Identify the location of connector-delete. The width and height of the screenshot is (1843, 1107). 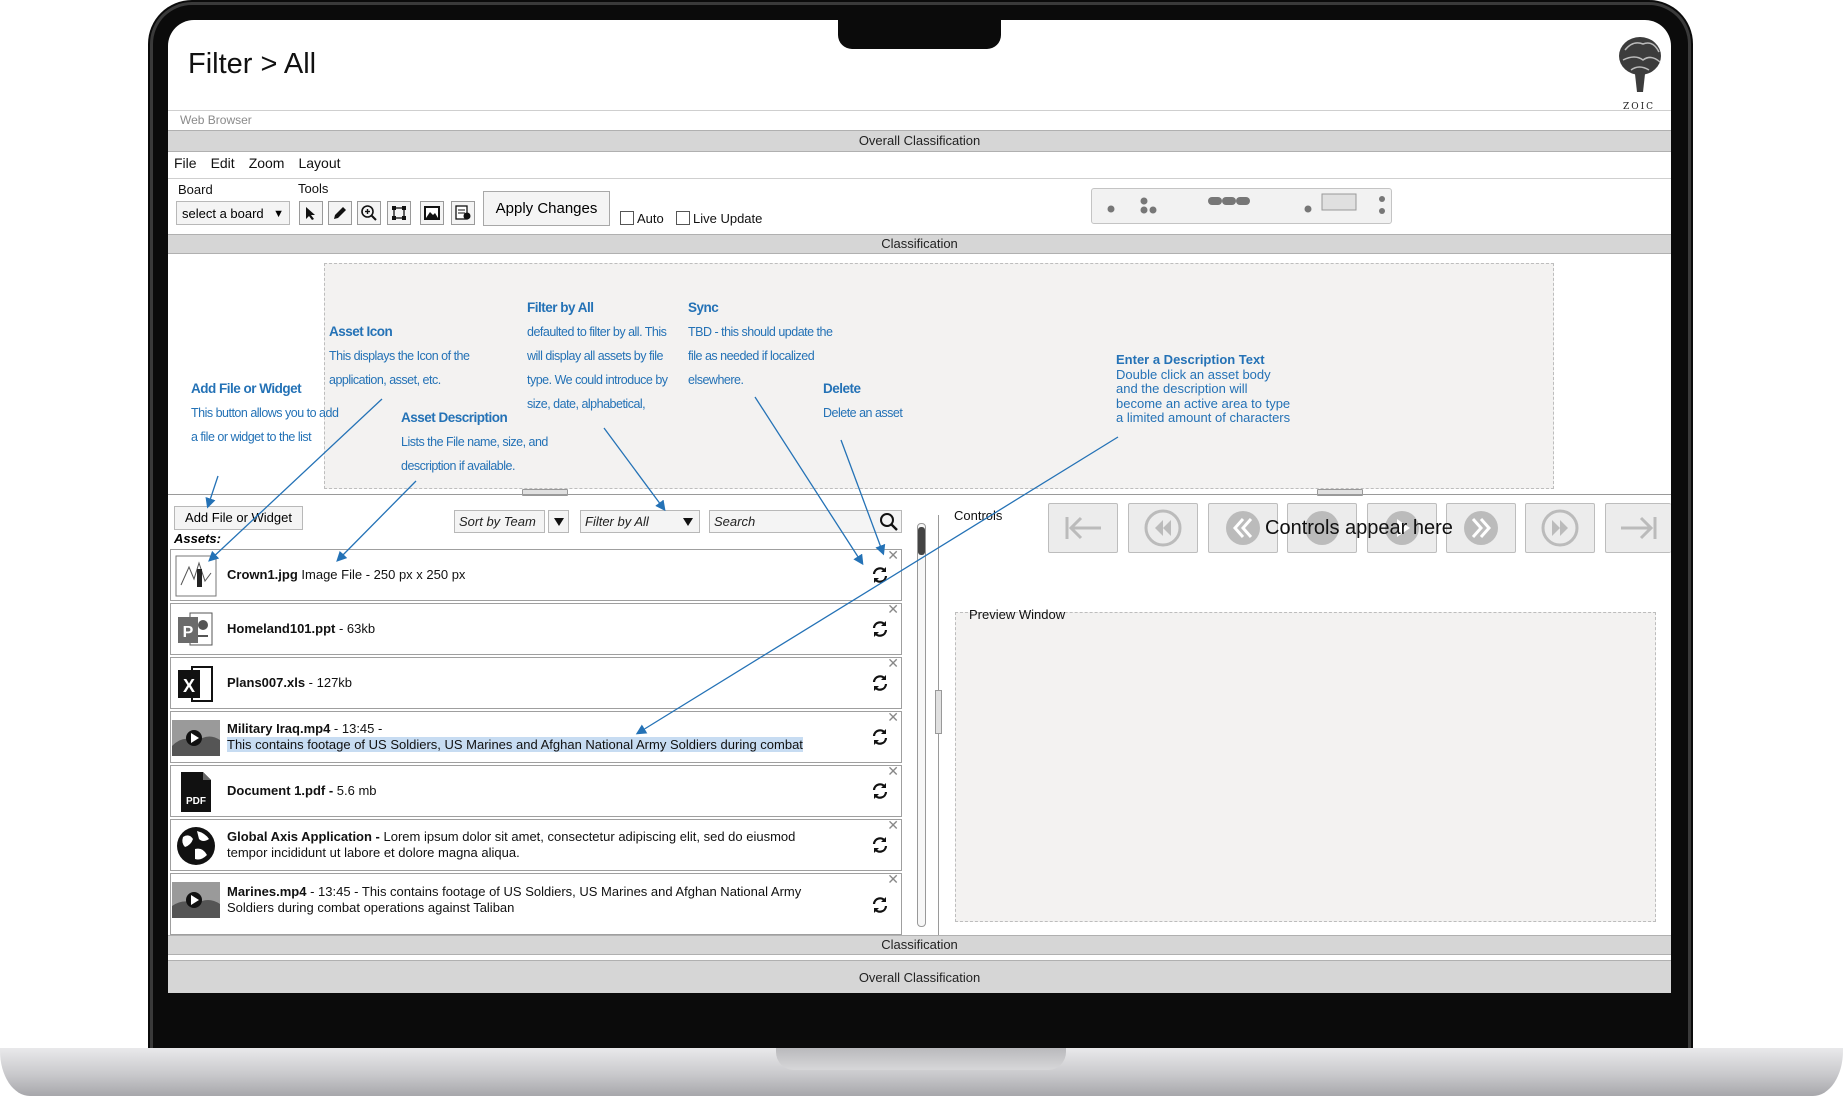
(863, 497).